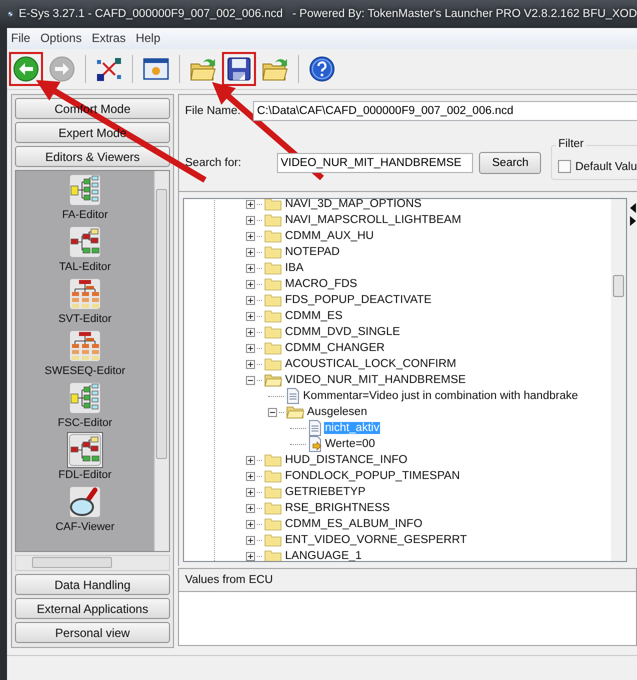 This screenshot has height=680, width=637. I want to click on search-button: Search, so click(510, 163).